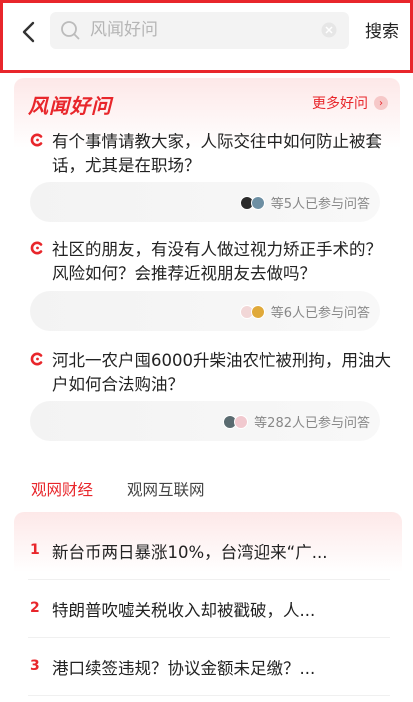  What do you see at coordinates (210, 178) in the screenshot?
I see `question-item: 有个事情请教大家，人际交往中如何防止被套话，尤其是在职场？ 等5人已参与问答` at bounding box center [210, 178].